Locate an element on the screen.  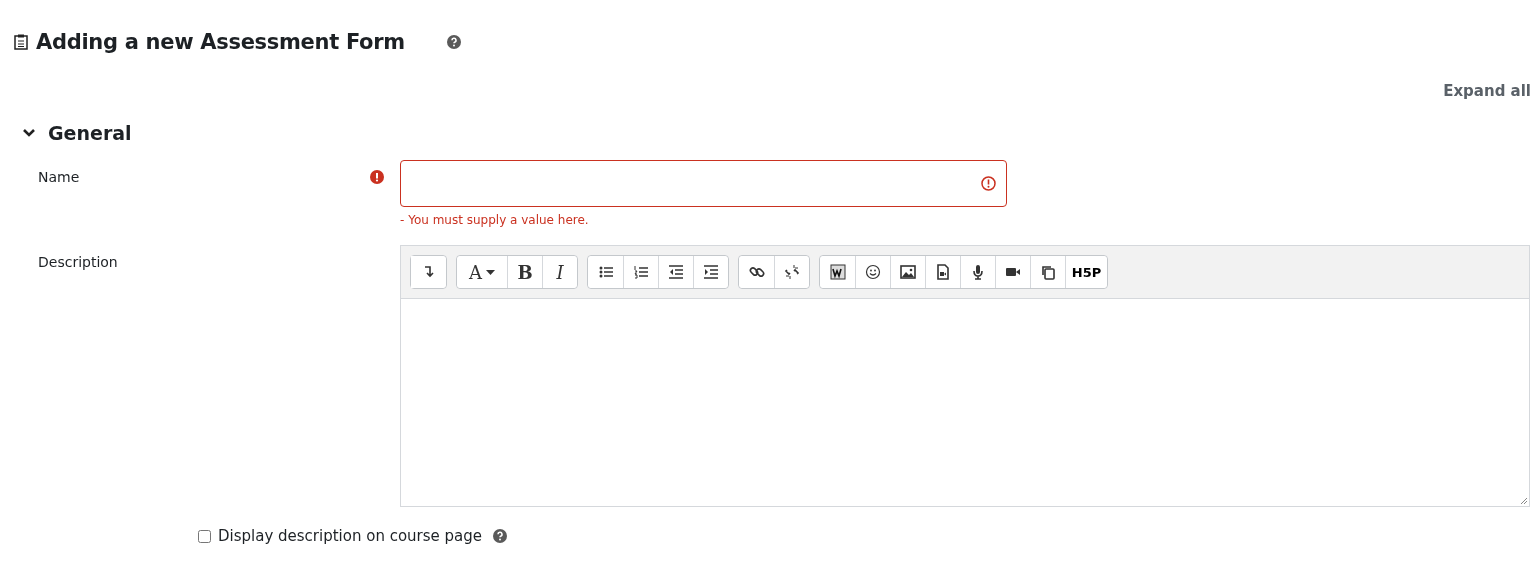
expand-all-link: Expand all is located at coordinates (1487, 94).